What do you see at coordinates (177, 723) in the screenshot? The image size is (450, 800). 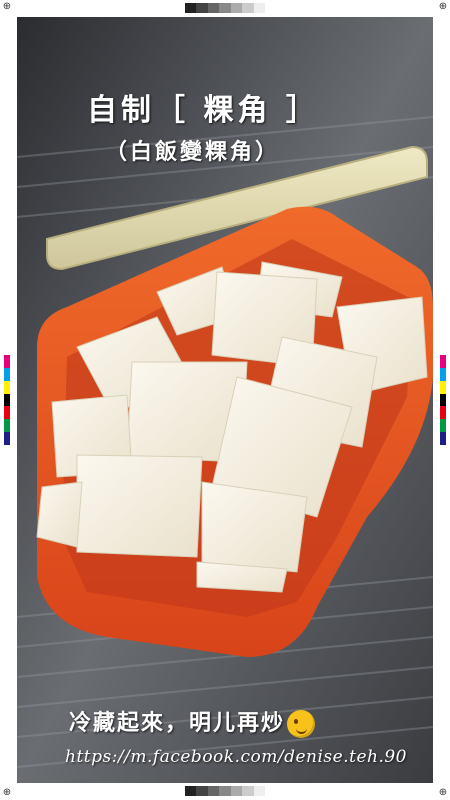 I see `caption-label: 冷藏起來，明儿再炒` at bounding box center [177, 723].